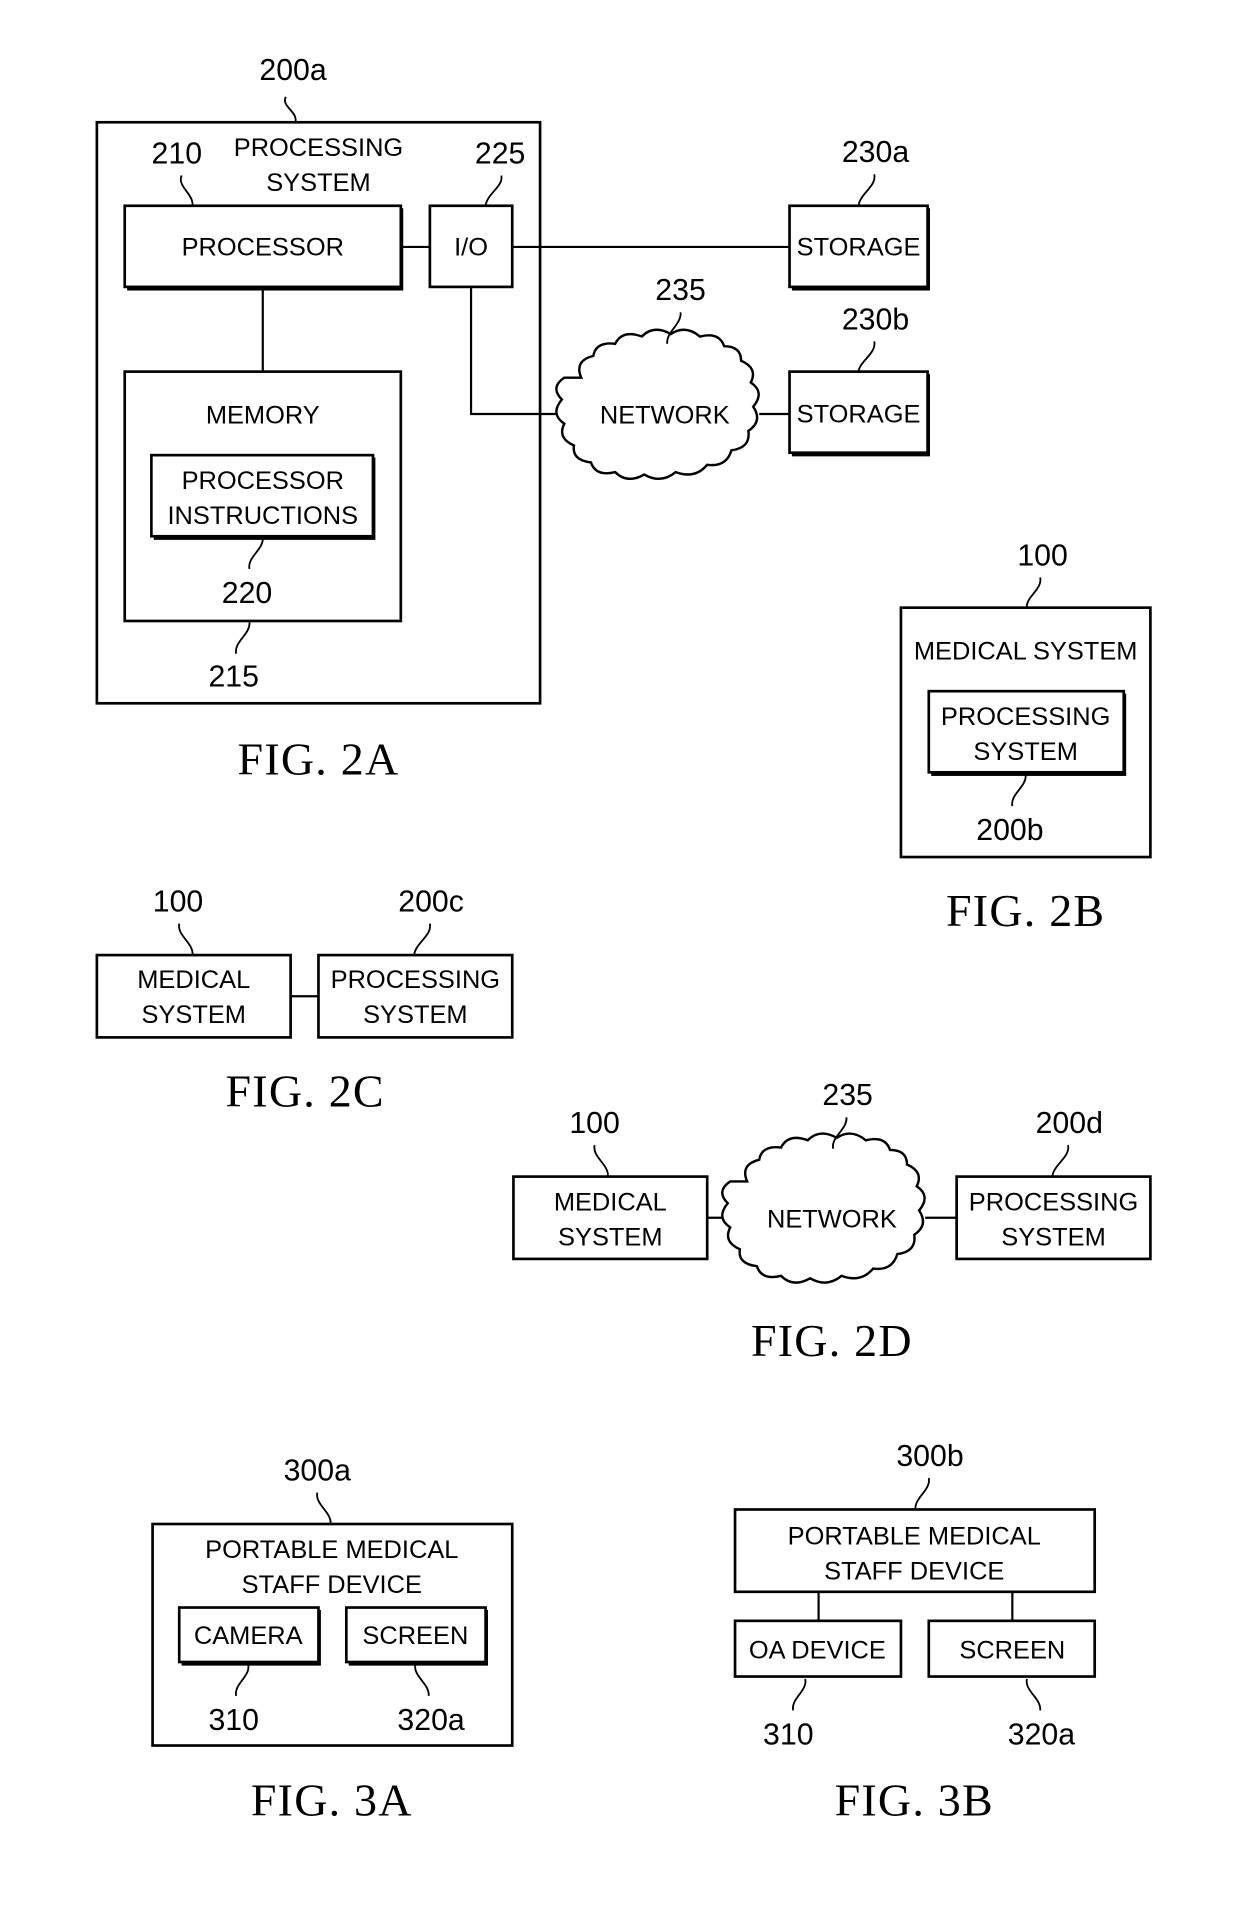 Image resolution: width=1240 pixels, height=1915 pixels. Describe the element at coordinates (318, 148) in the screenshot. I see `processing-system-title-1: PROCESSING` at that location.